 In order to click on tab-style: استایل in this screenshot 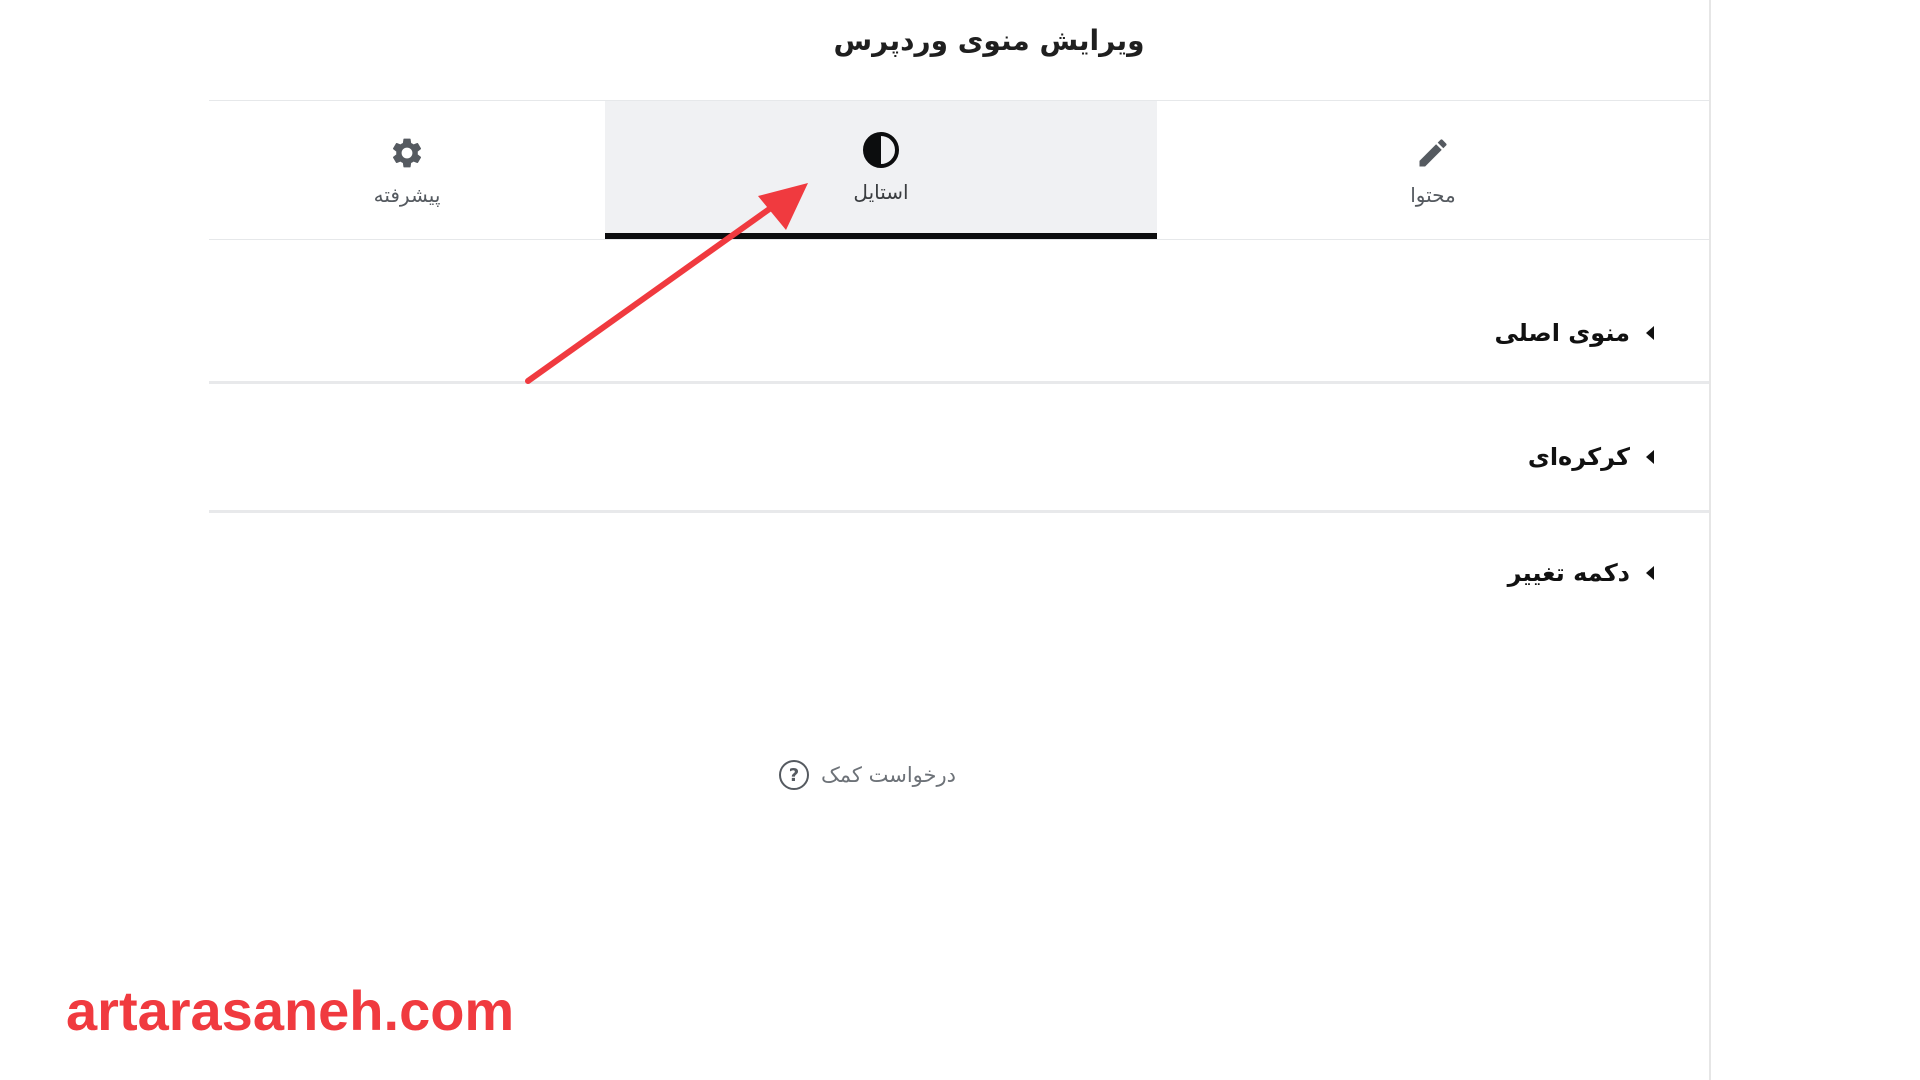, I will do `click(881, 170)`.